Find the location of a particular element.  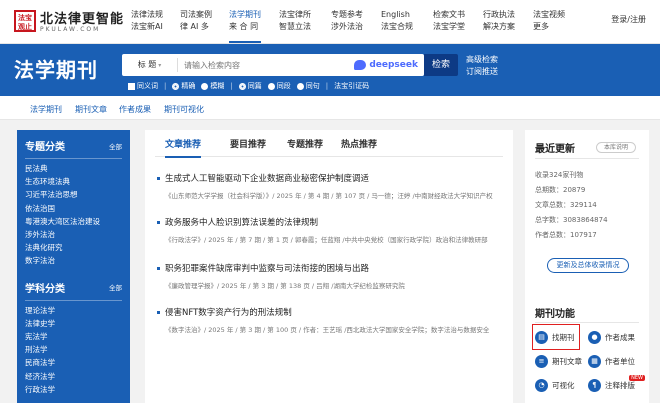

nav-item-journals: 法学期刊来 合 同 is located at coordinates (245, 26).